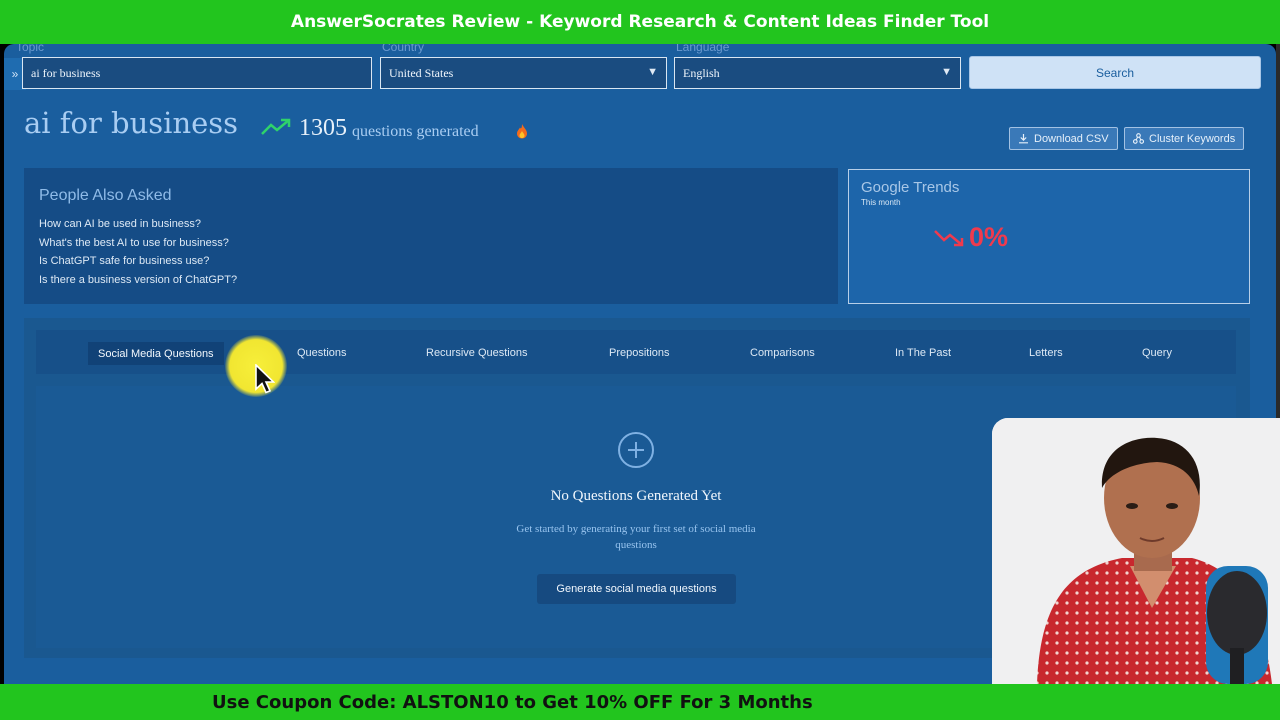 This screenshot has width=1280, height=720. What do you see at coordinates (703, 49) in the screenshot?
I see `language-label: Language` at bounding box center [703, 49].